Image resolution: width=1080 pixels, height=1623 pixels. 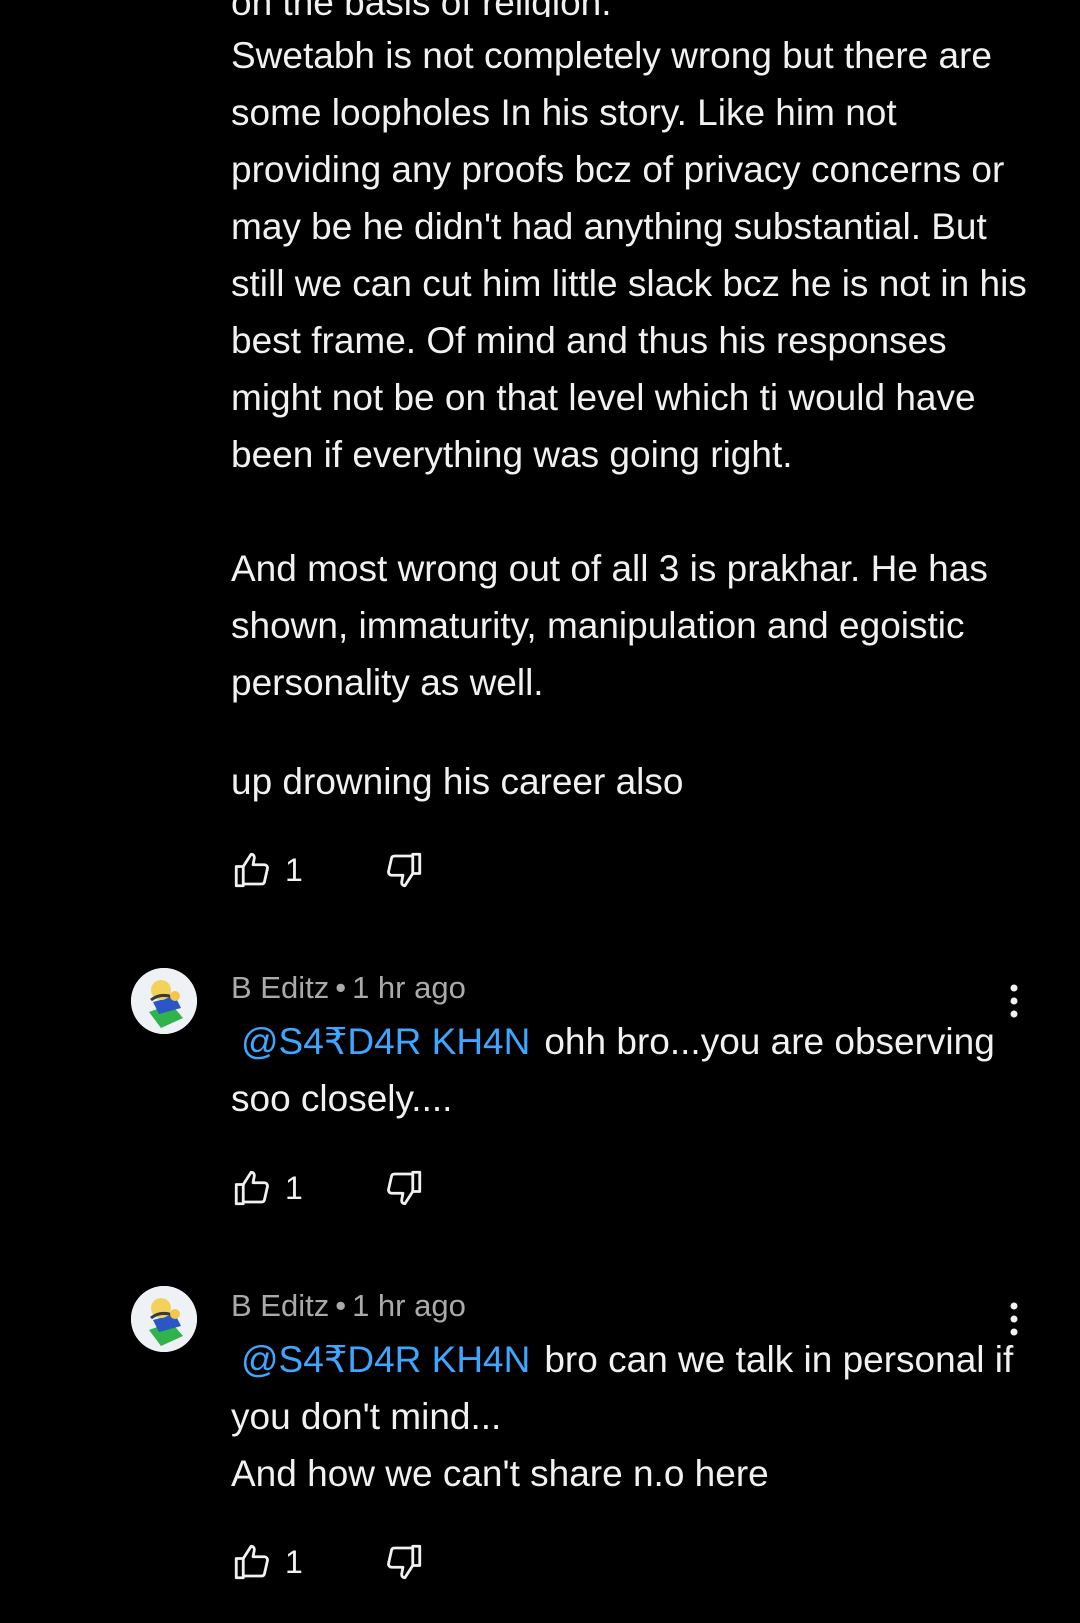 What do you see at coordinates (500, 1473) in the screenshot?
I see `reply-text-line: And how we can't share n.o here` at bounding box center [500, 1473].